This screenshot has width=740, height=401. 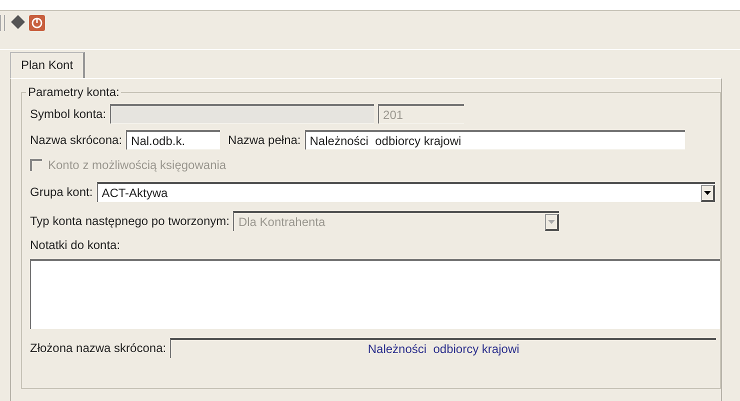 I want to click on account-group-dropdown: ACT-Aktywa, so click(x=405, y=192).